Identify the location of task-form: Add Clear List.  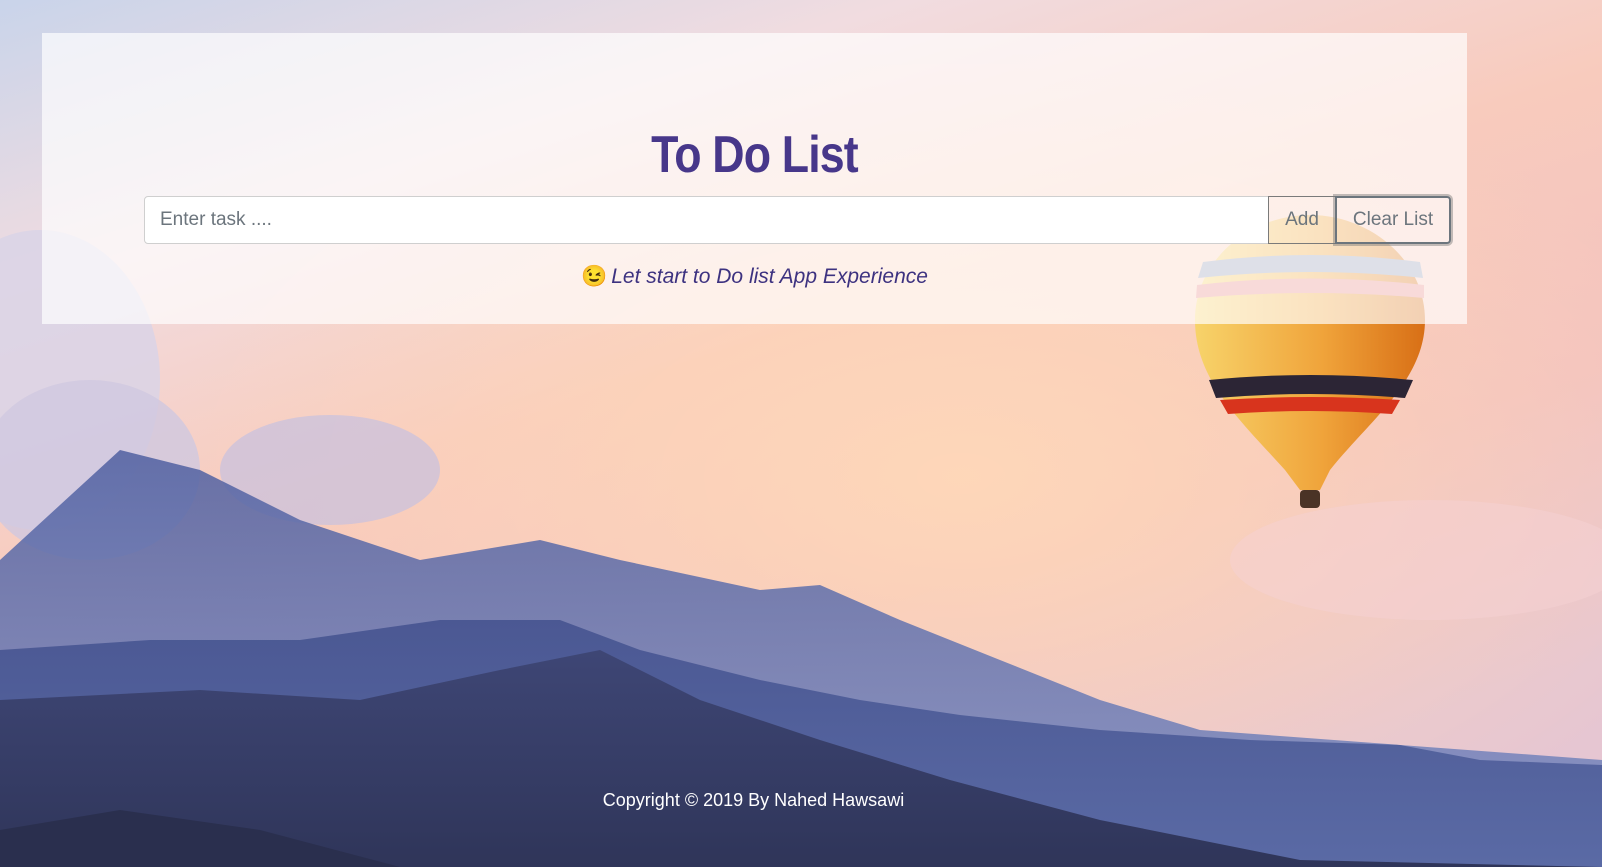
(797, 220).